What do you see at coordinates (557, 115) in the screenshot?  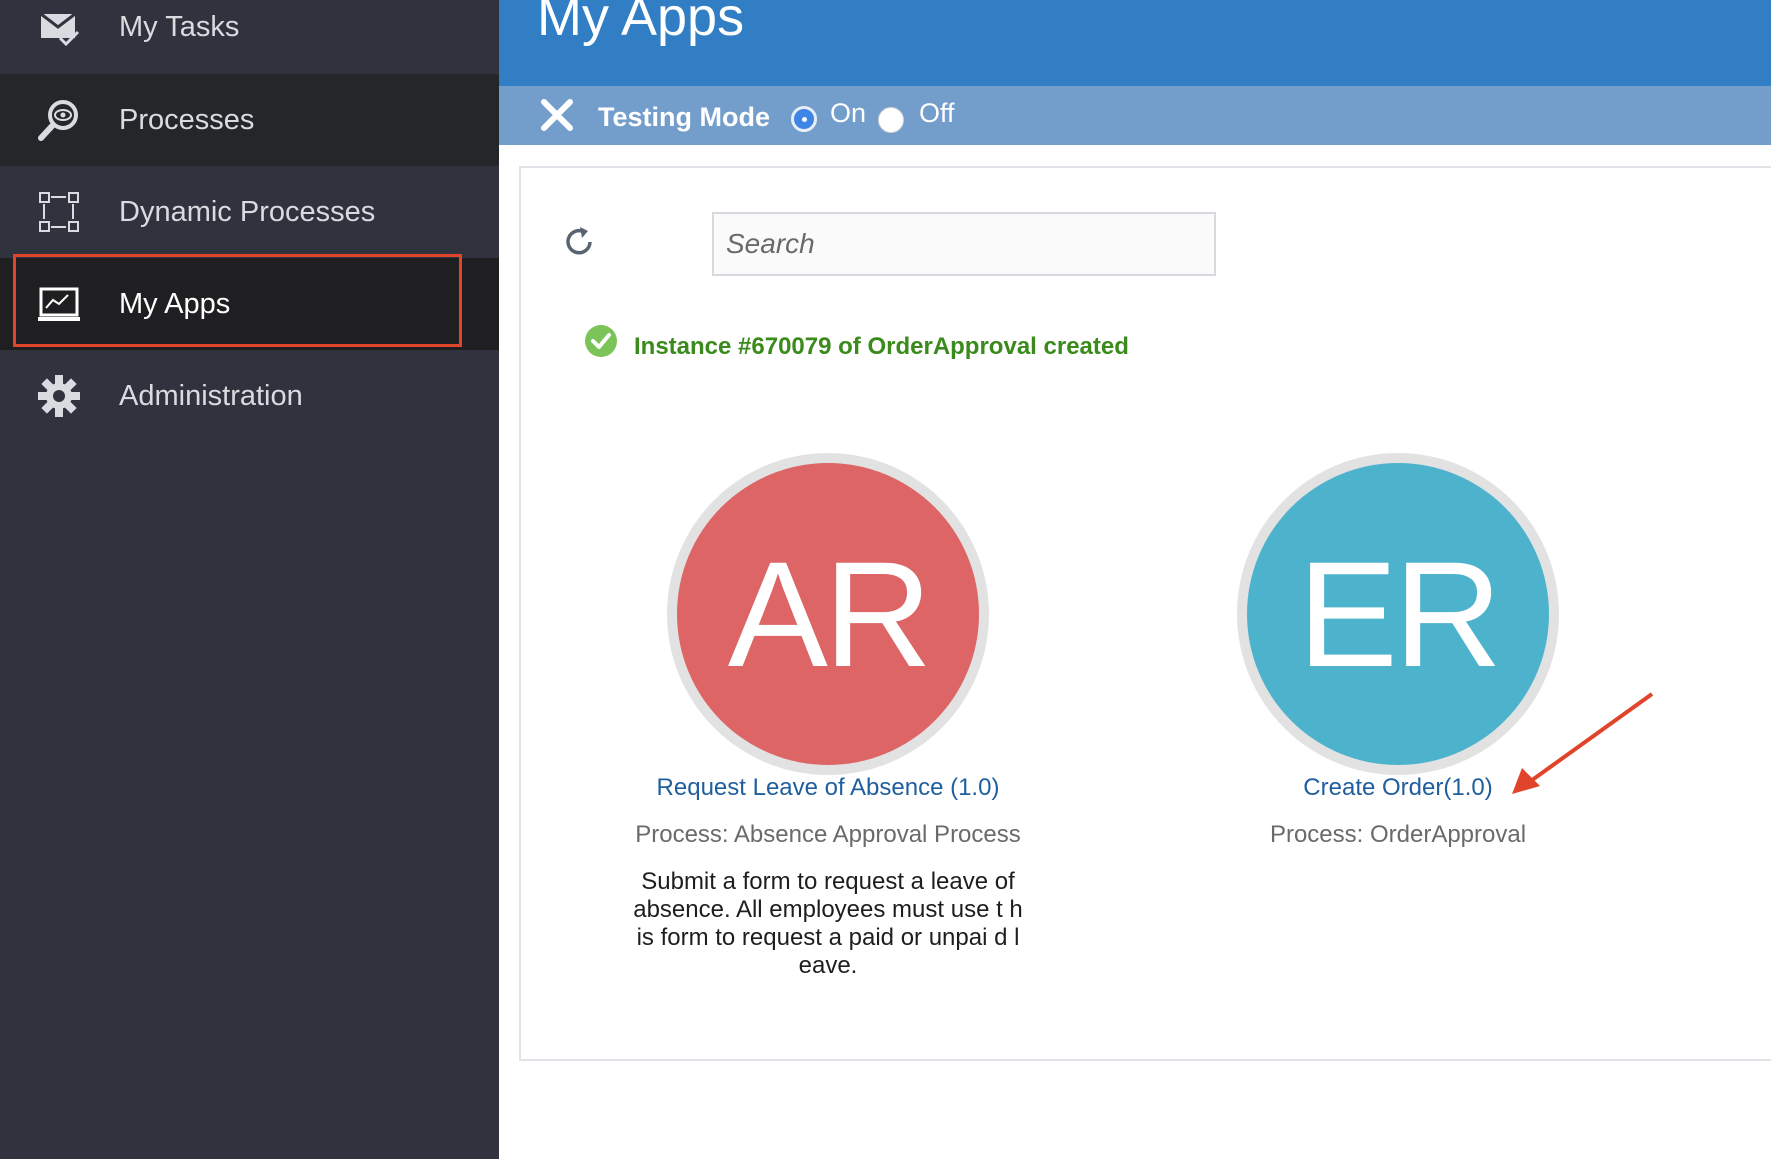 I see `close-icon` at bounding box center [557, 115].